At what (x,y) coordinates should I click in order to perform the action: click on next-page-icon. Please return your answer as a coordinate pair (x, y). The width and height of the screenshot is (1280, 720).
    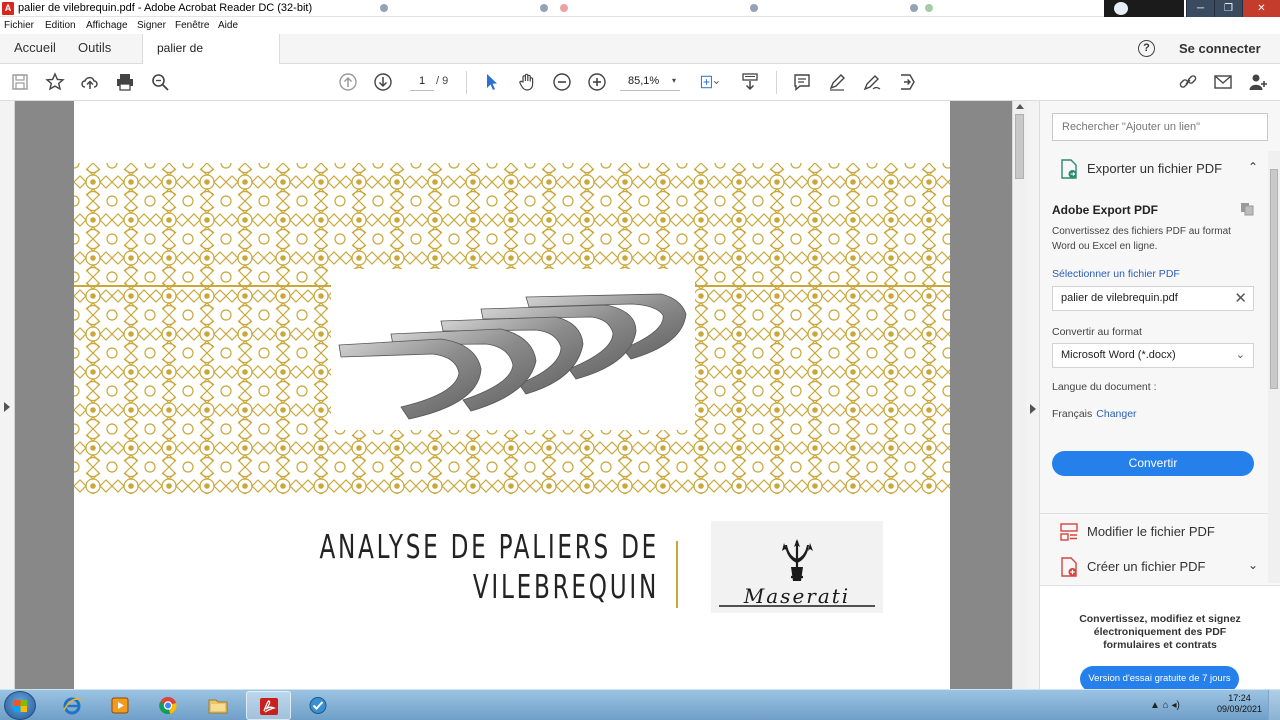
    Looking at the image, I should click on (383, 82).